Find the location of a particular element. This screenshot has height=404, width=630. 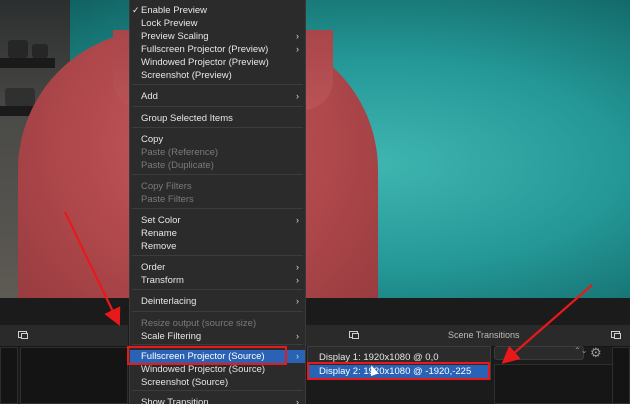

combo-arrows-icon: ⌃⌄ is located at coordinates (580, 351).